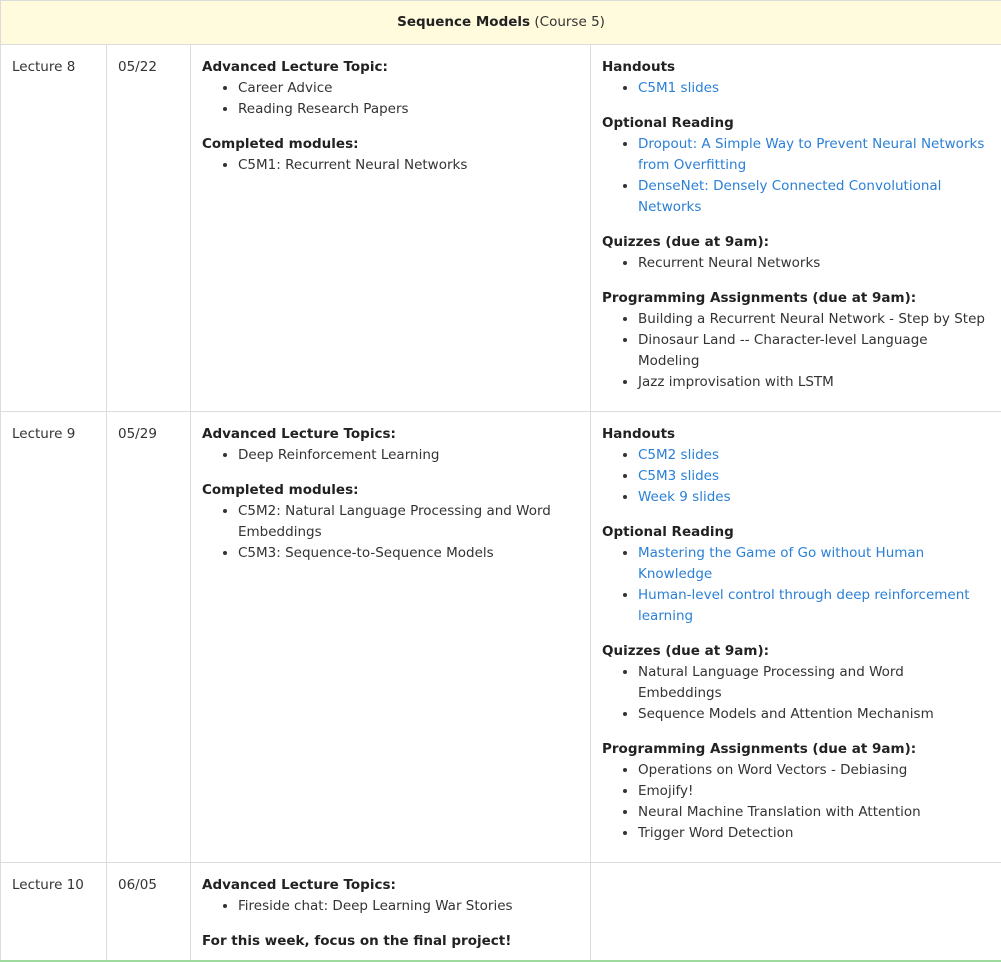 This screenshot has width=1001, height=962. I want to click on lecture-label: Lecture 10, so click(54, 912).